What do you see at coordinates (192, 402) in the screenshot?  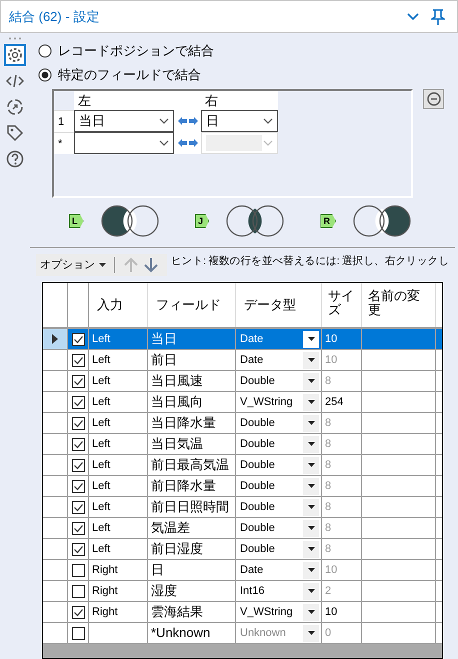 I see `table-cell: 当日風向` at bounding box center [192, 402].